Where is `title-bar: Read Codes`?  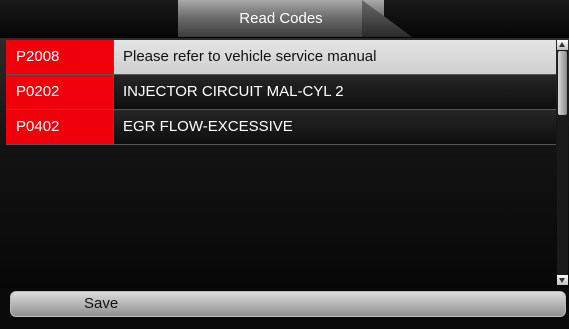
title-bar: Read Codes is located at coordinates (284, 18).